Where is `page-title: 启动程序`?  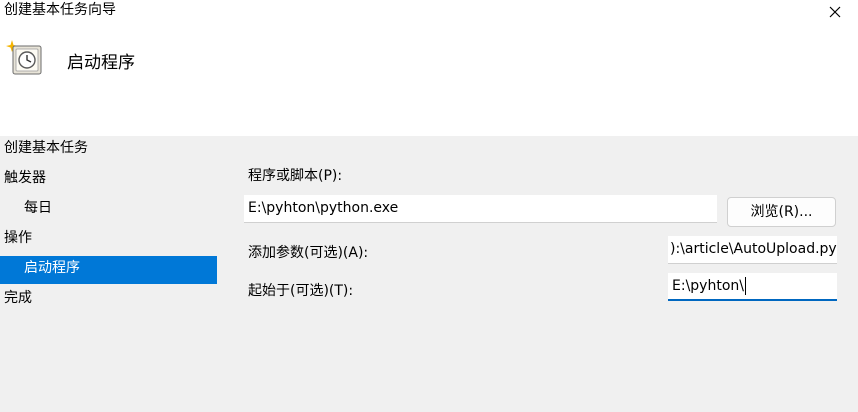 page-title: 启动程序 is located at coordinates (101, 63).